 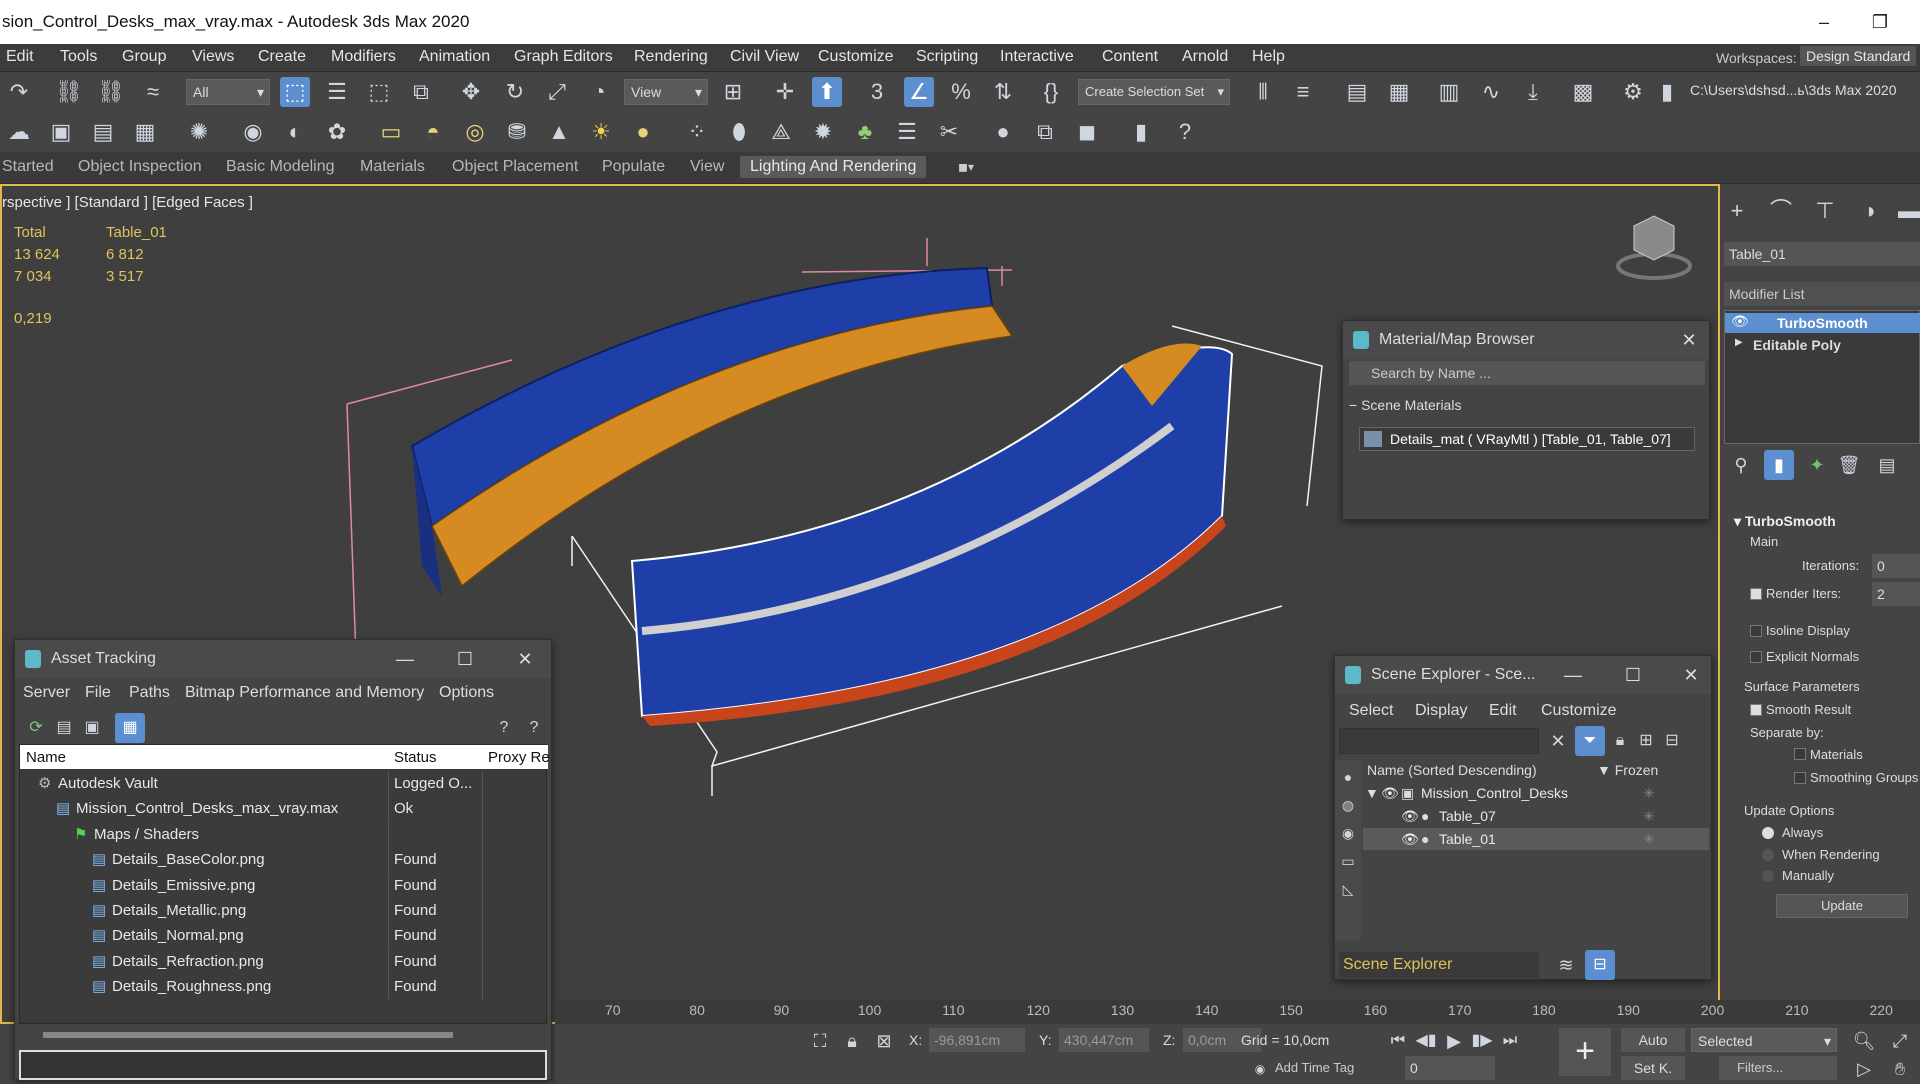 I want to click on scatter-icon: ⁘, so click(x=697, y=132).